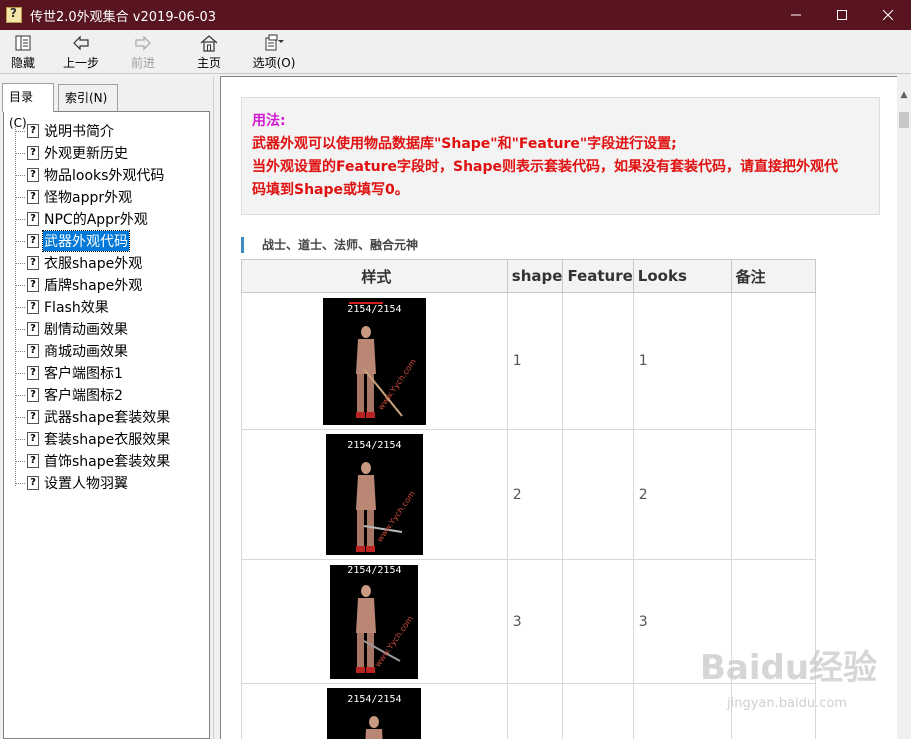  I want to click on nav-tabs: 目录(C) 索引(N), so click(107, 106).